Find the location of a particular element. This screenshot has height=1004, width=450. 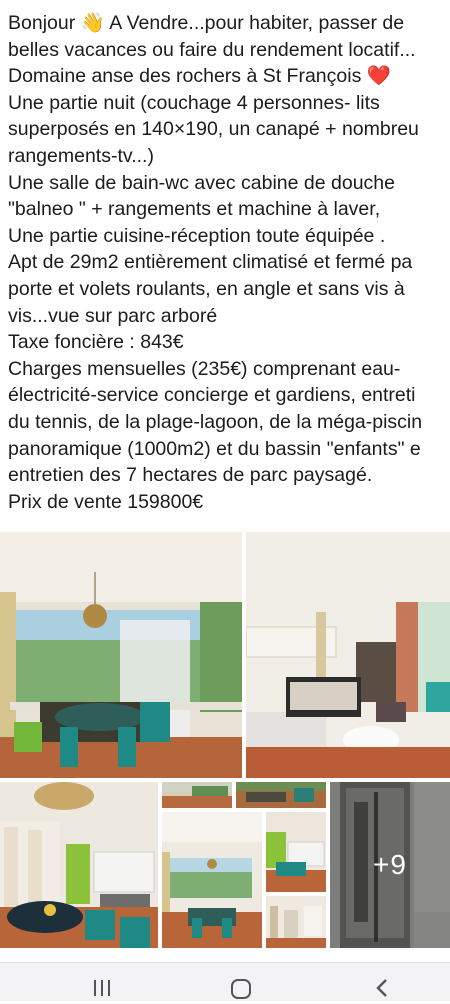

photo-shower-cabin: +9 is located at coordinates (390, 865).